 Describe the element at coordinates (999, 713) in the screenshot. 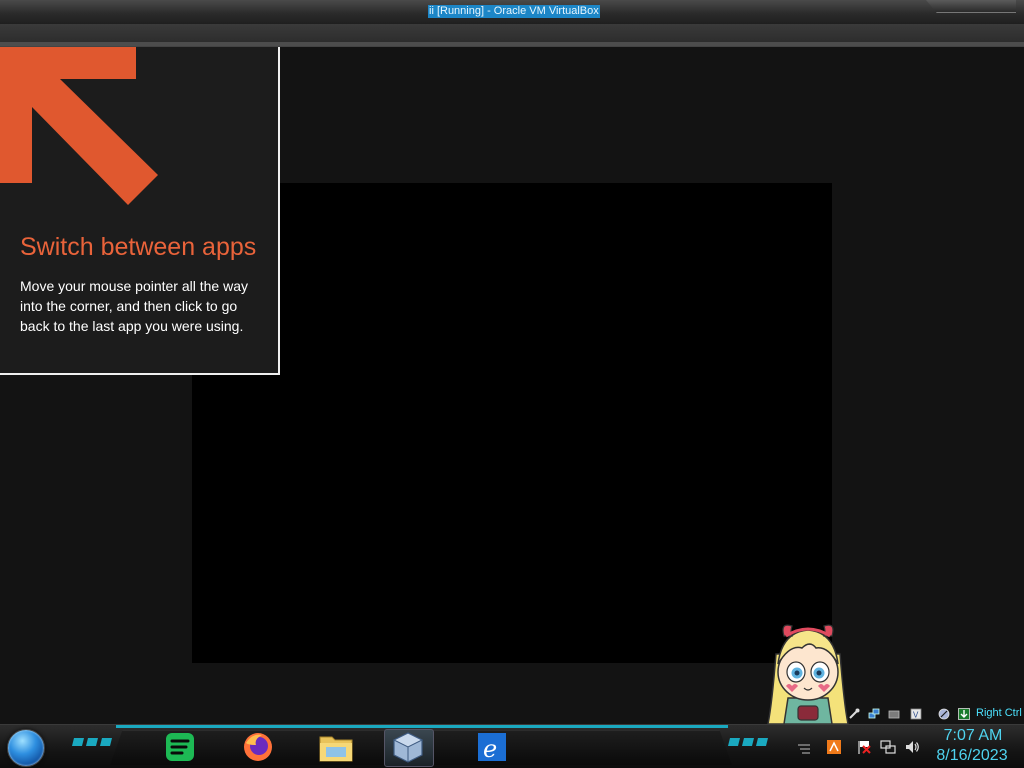

I see `host-key-label: Right Ctrl` at that location.